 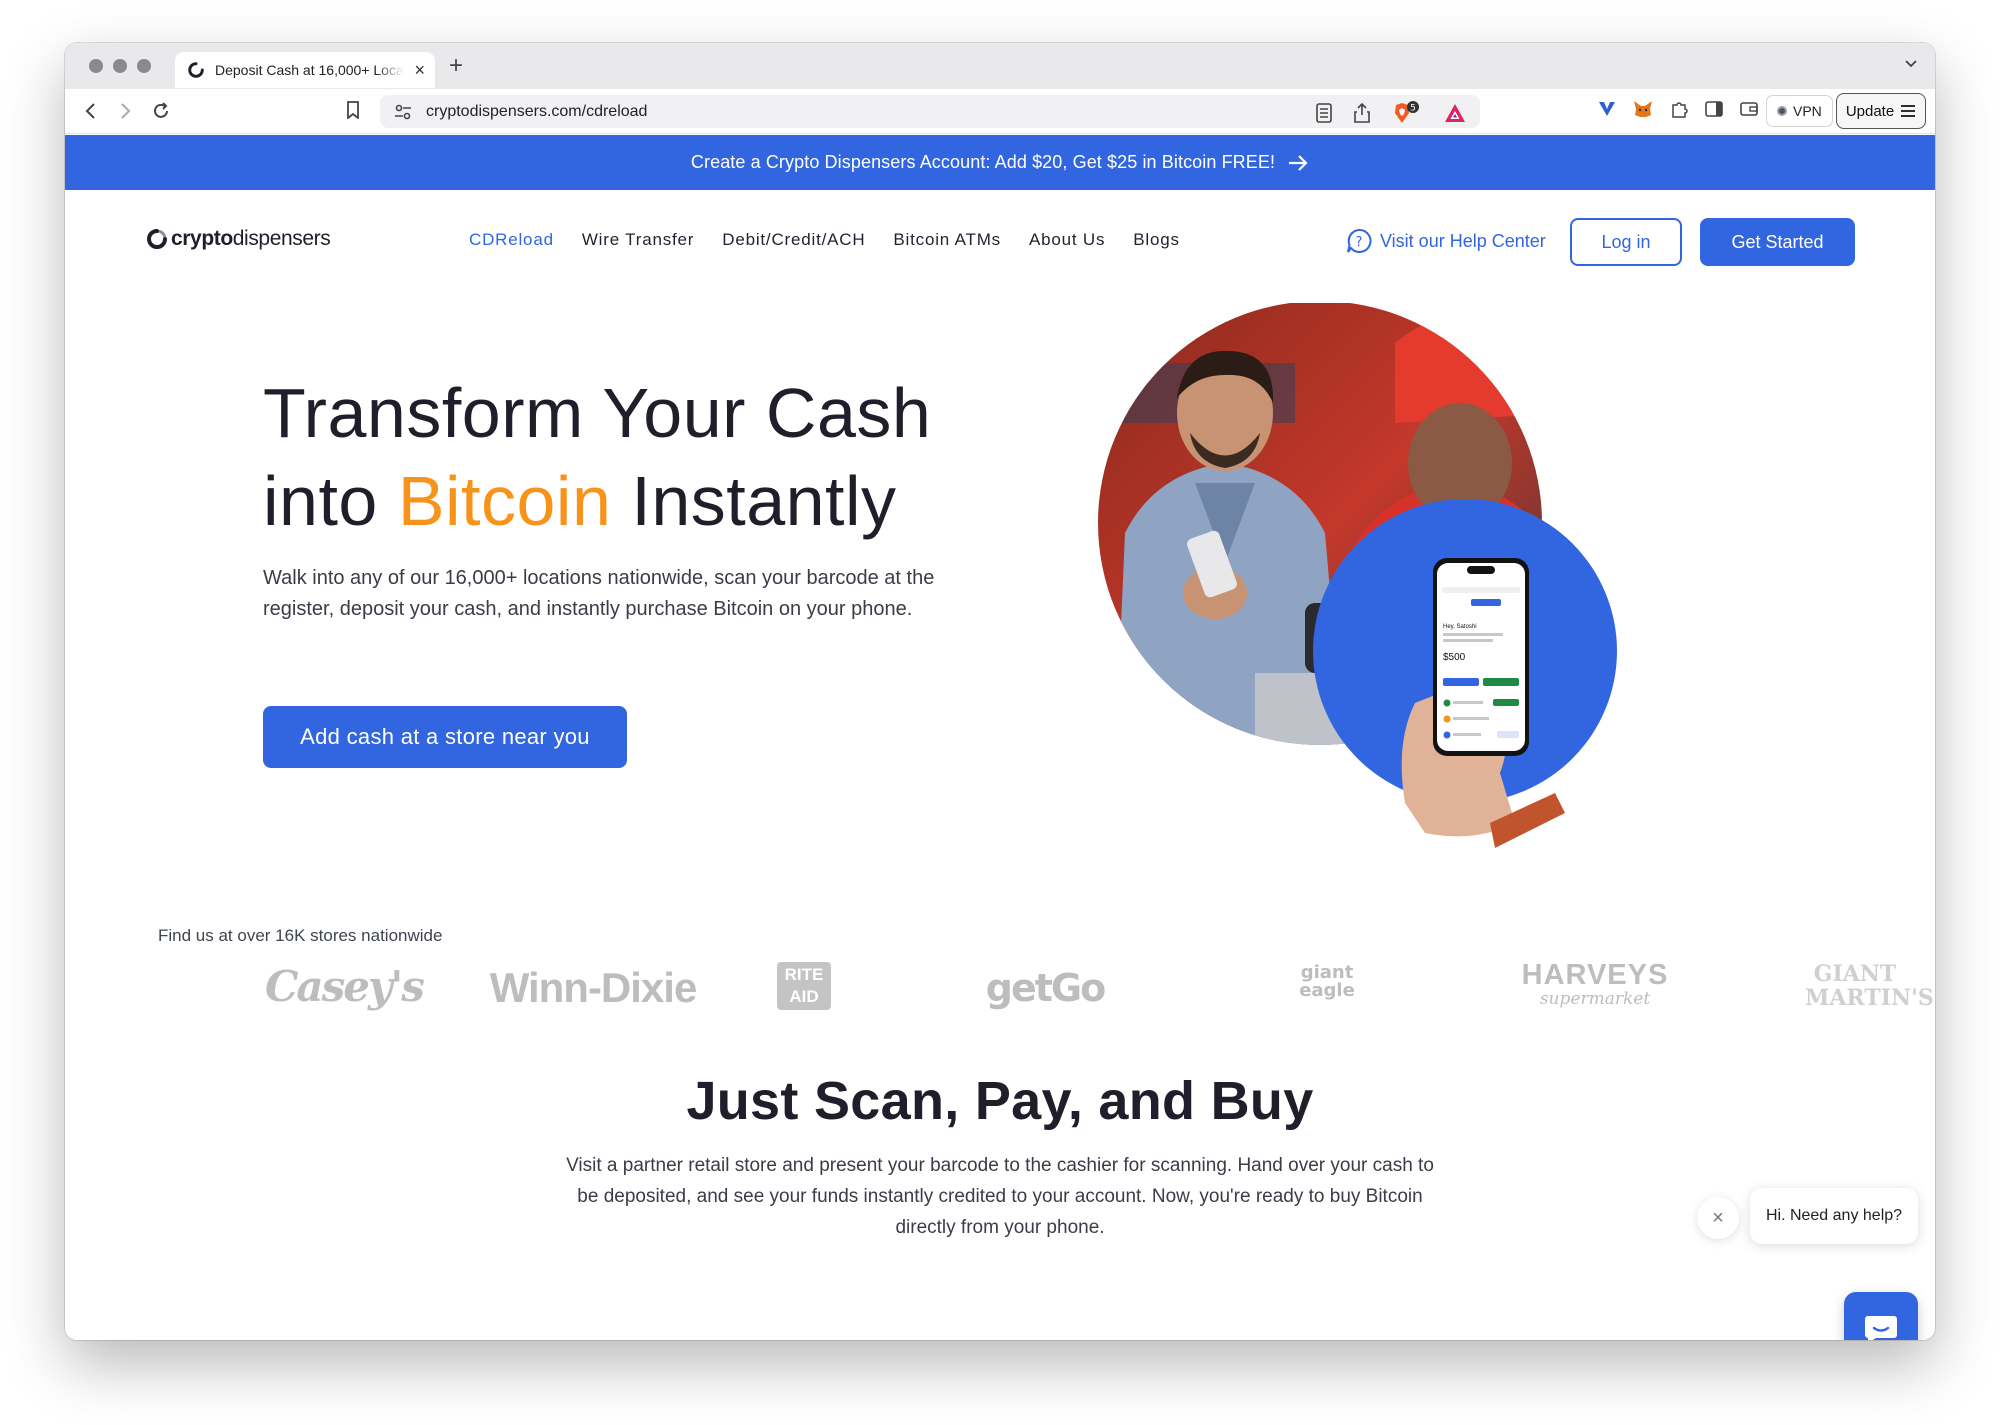 I want to click on update-label: Update, so click(x=1870, y=111).